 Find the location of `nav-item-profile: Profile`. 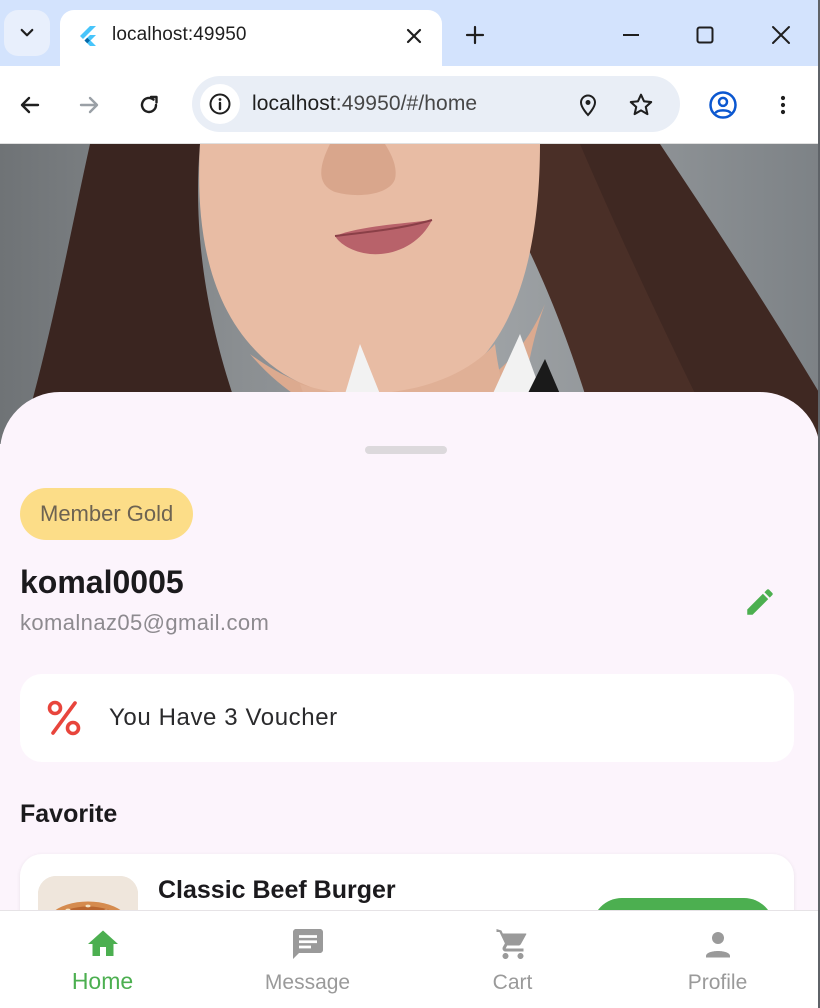

nav-item-profile: Profile is located at coordinates (717, 959).